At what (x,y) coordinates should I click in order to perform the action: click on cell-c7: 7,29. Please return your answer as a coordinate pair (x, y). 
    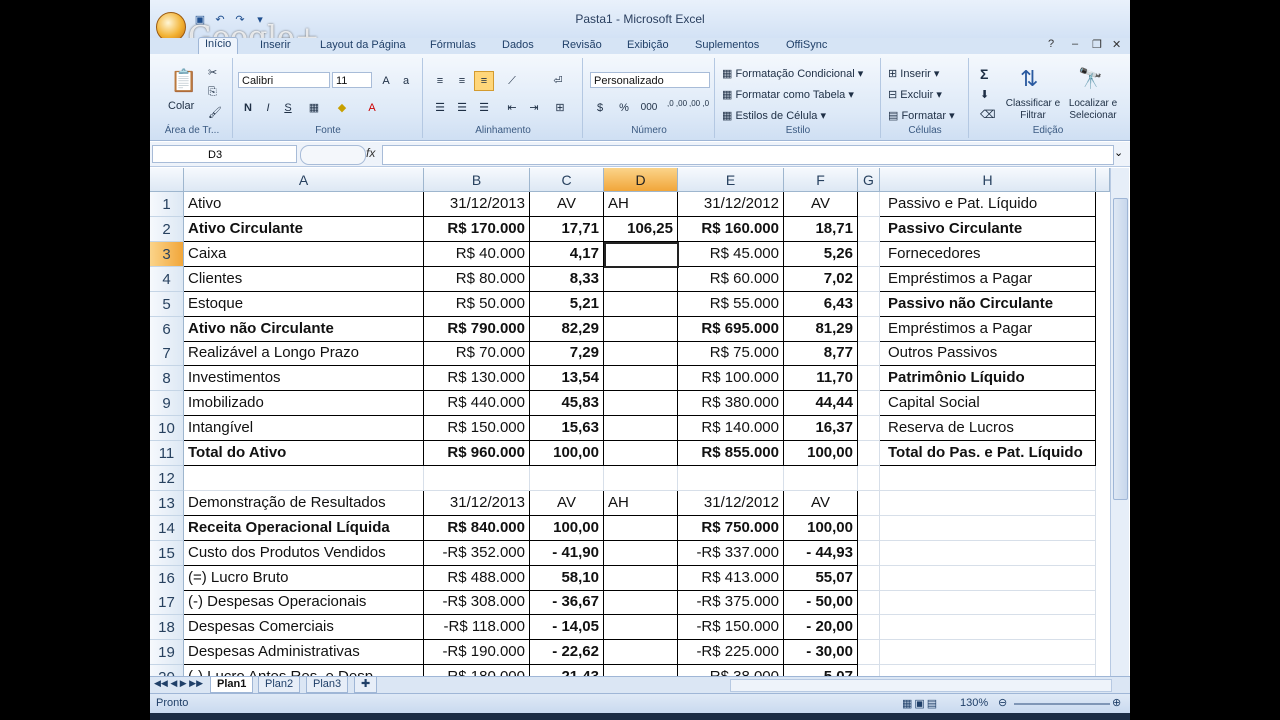
    Looking at the image, I should click on (567, 353).